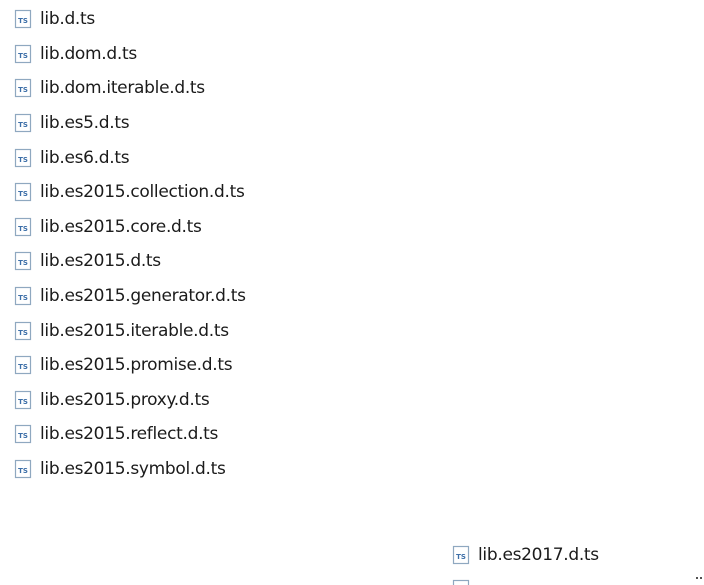  I want to click on file-name: lib.es2015.reflect.d.ts, so click(129, 434).